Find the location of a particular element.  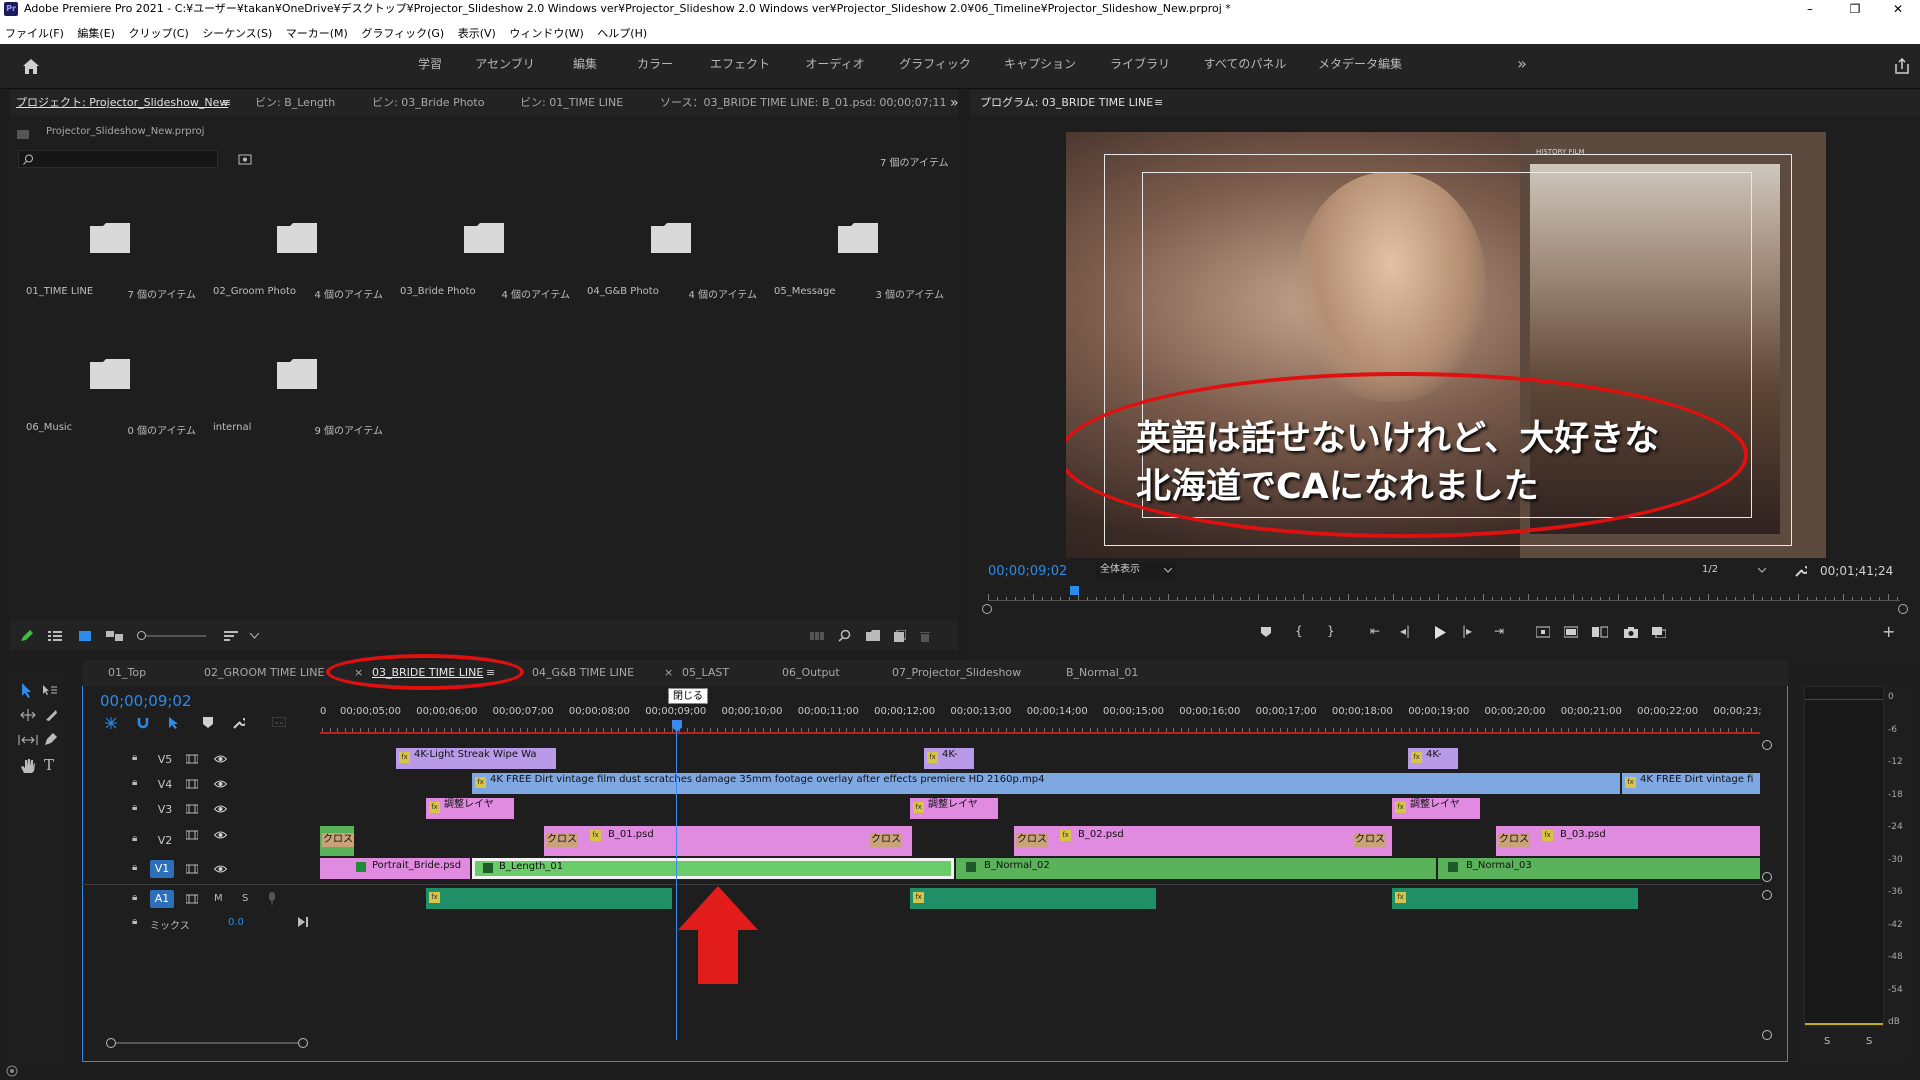

workspace-tab-metadata: メタデータ編集 is located at coordinates (1360, 66).